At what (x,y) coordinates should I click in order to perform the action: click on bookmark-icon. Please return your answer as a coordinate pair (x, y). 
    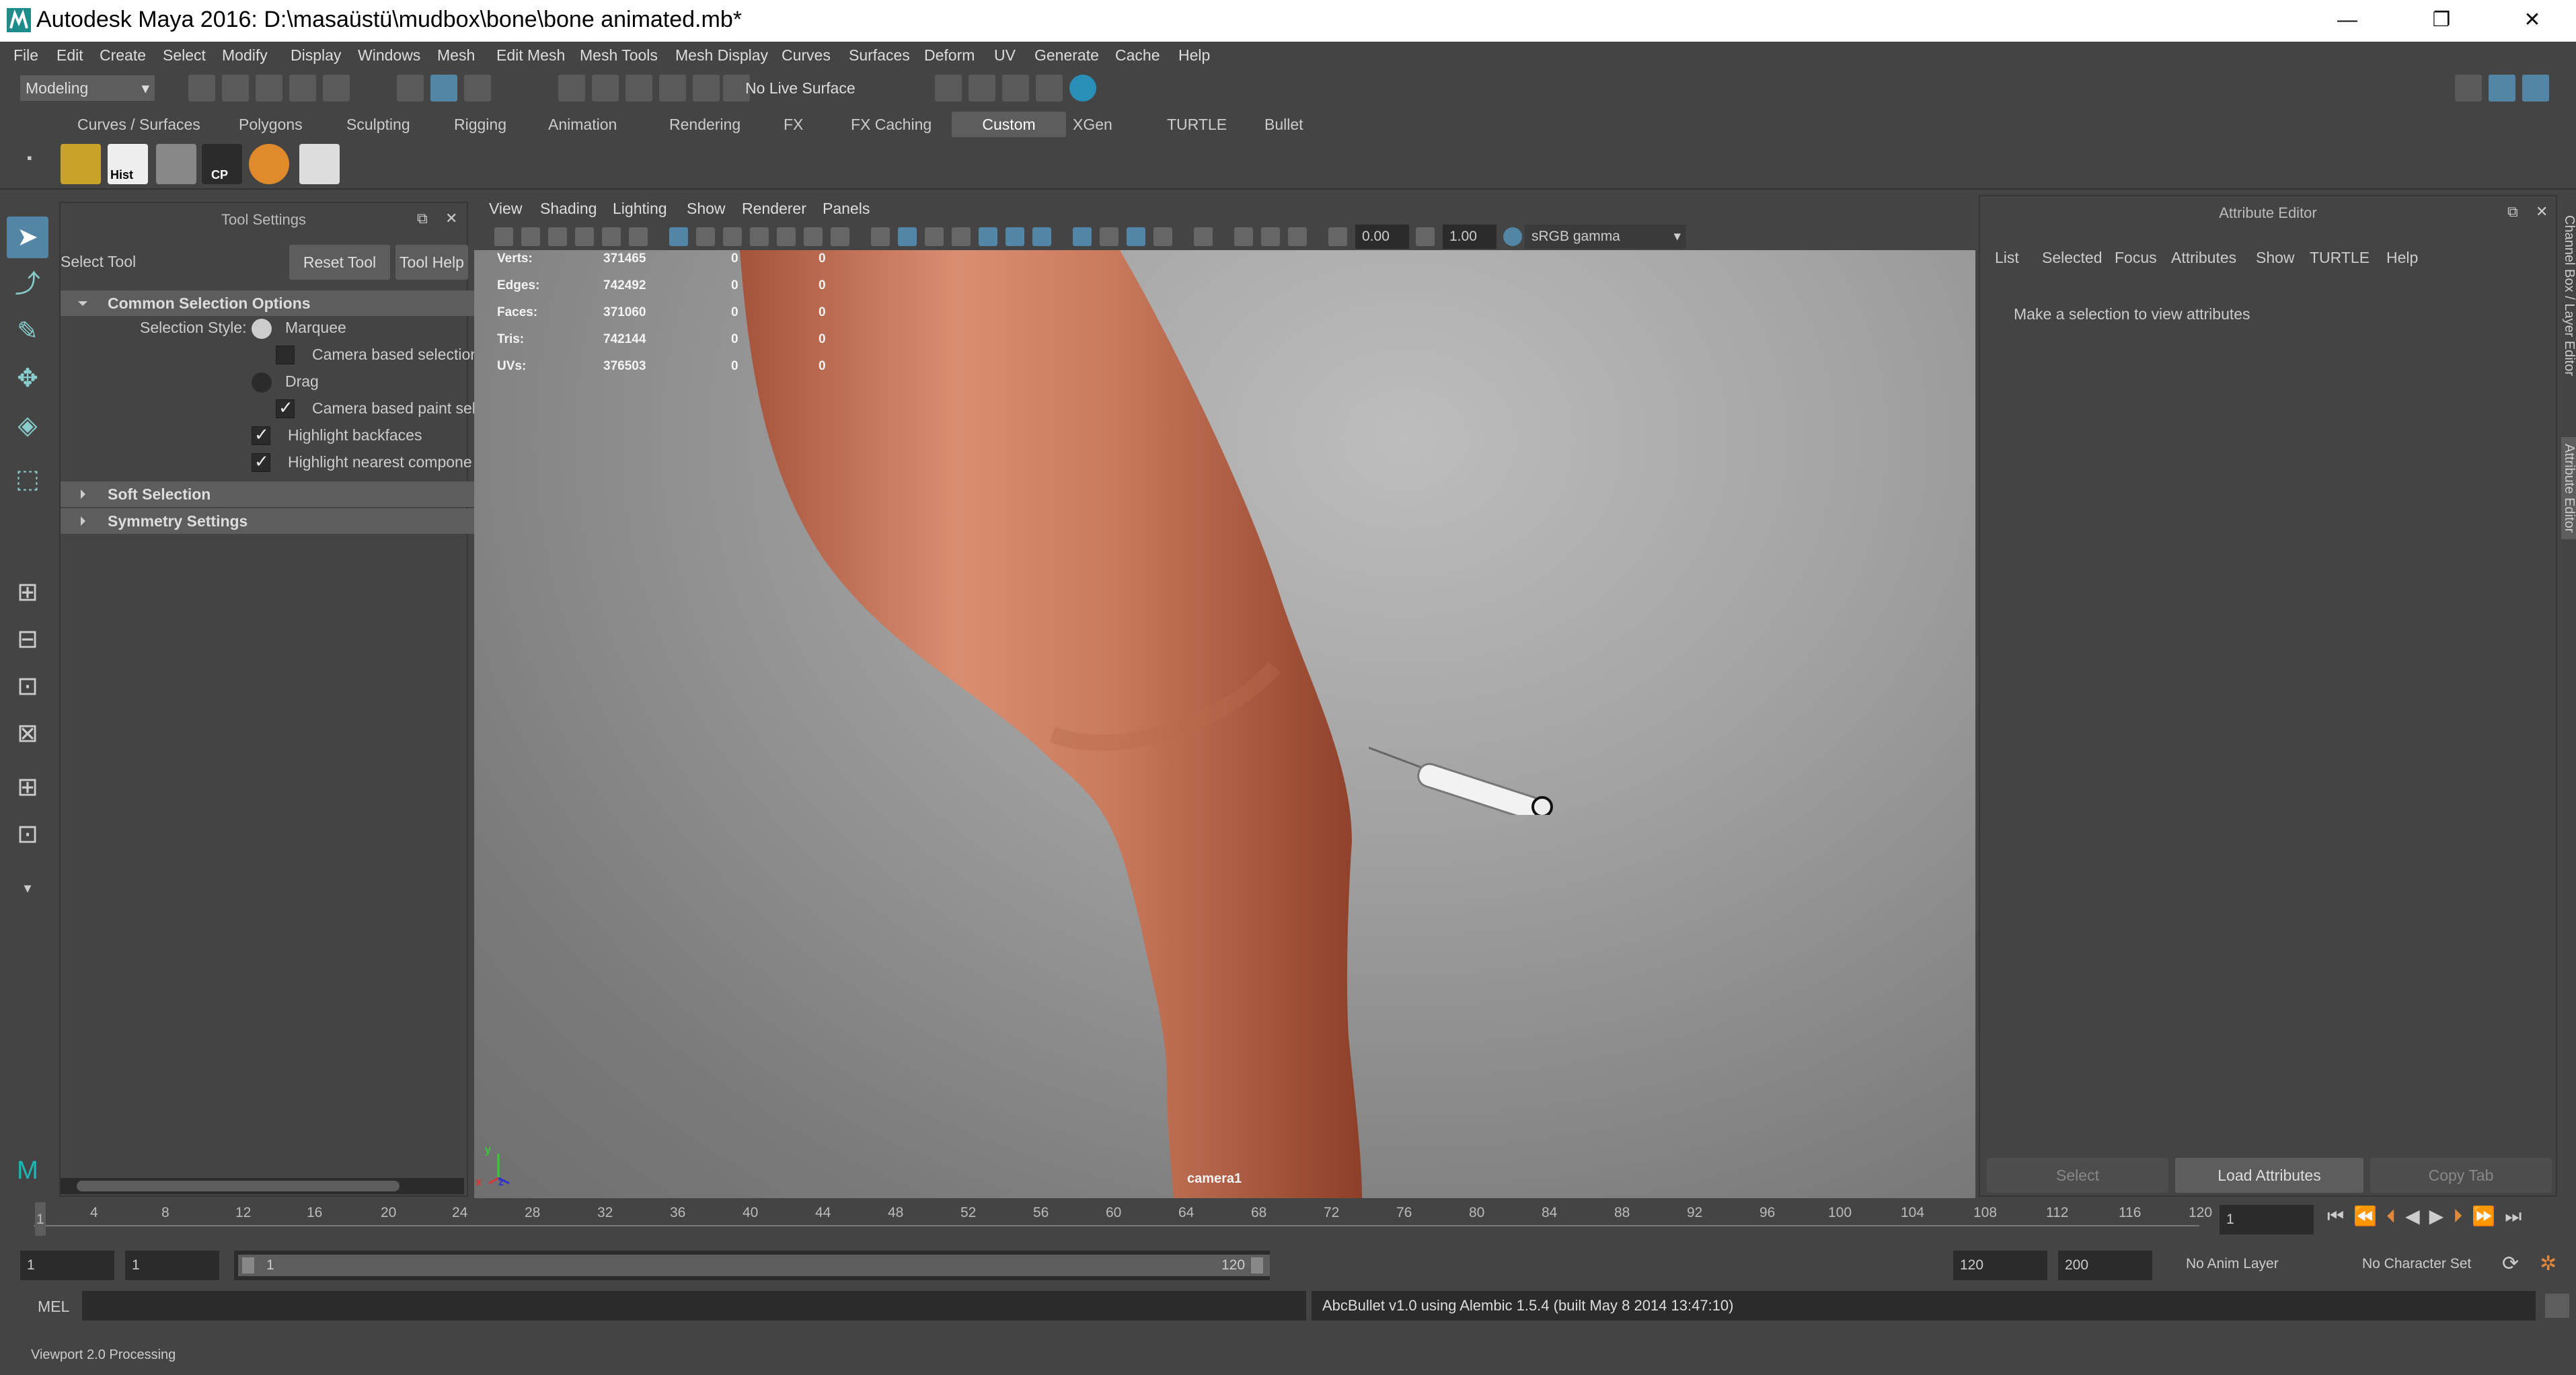
    Looking at the image, I should click on (557, 237).